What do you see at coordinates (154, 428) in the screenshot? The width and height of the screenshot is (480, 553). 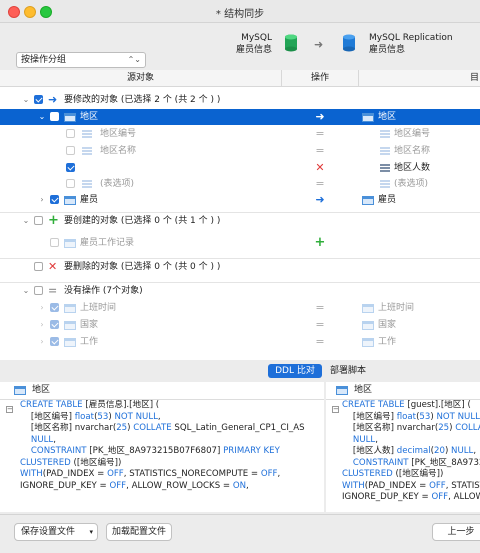 I see `ddl-token: COLLATE` at bounding box center [154, 428].